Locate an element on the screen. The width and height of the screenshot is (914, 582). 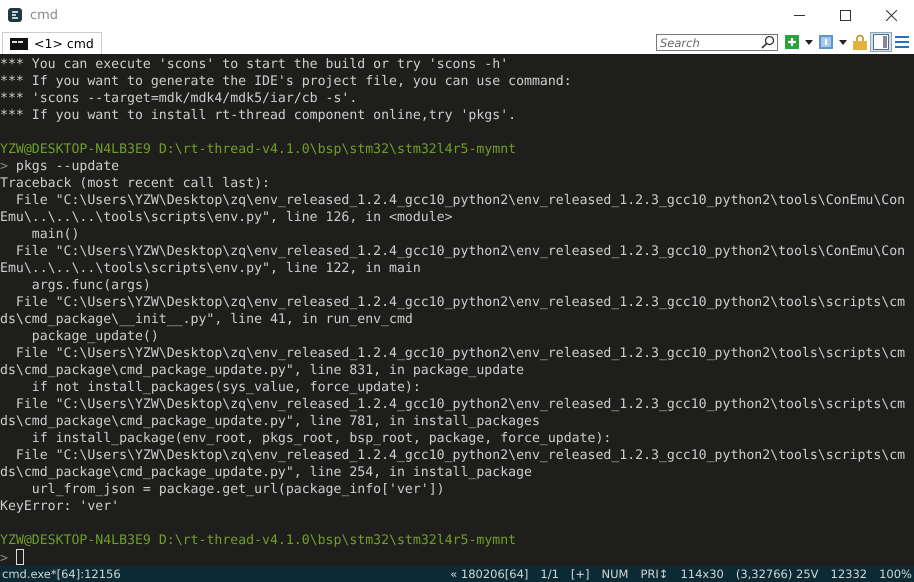
output-line: if install_package(env_root, pkgs_root, bsp_root, package, force_update): is located at coordinates (321, 438).